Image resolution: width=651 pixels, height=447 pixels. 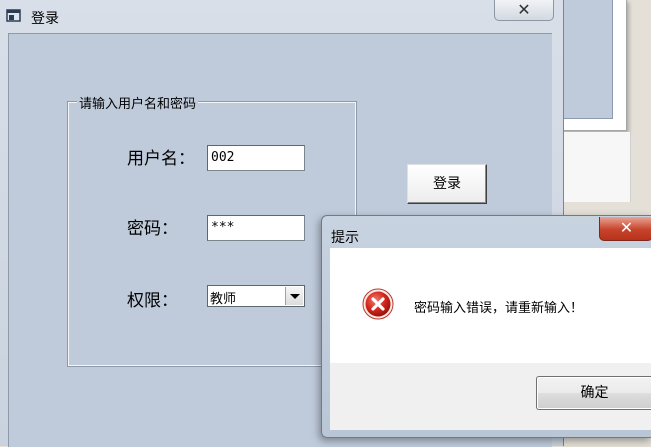 I want to click on background-window, so click(x=591, y=65).